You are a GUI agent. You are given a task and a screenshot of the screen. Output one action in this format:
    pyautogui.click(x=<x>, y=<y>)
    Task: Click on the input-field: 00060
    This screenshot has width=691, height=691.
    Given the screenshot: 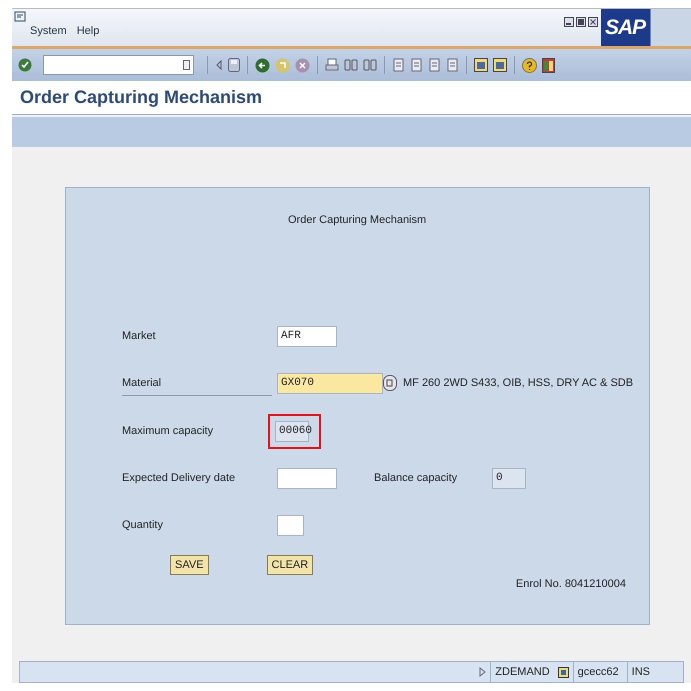 What is the action you would take?
    pyautogui.click(x=292, y=431)
    